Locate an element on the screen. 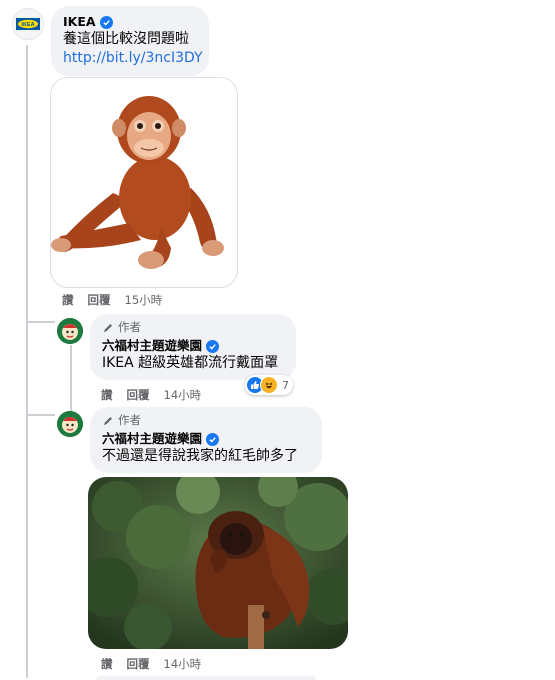  reply-bubble-1: 作者 六福村主題遊樂園 IKEA 超級英雄都流行戴面罩 is located at coordinates (193, 347).